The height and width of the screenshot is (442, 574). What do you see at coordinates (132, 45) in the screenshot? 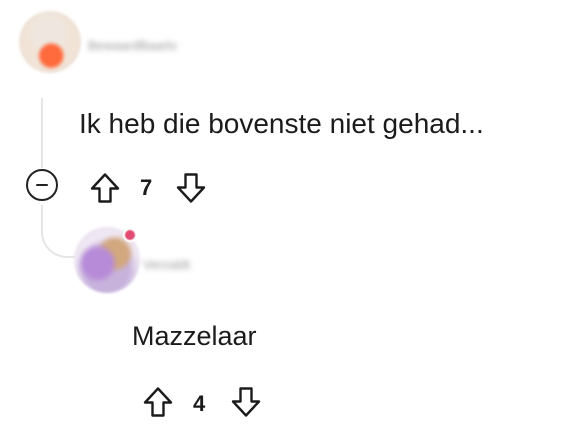
I see `username: BewaardBaarlo` at bounding box center [132, 45].